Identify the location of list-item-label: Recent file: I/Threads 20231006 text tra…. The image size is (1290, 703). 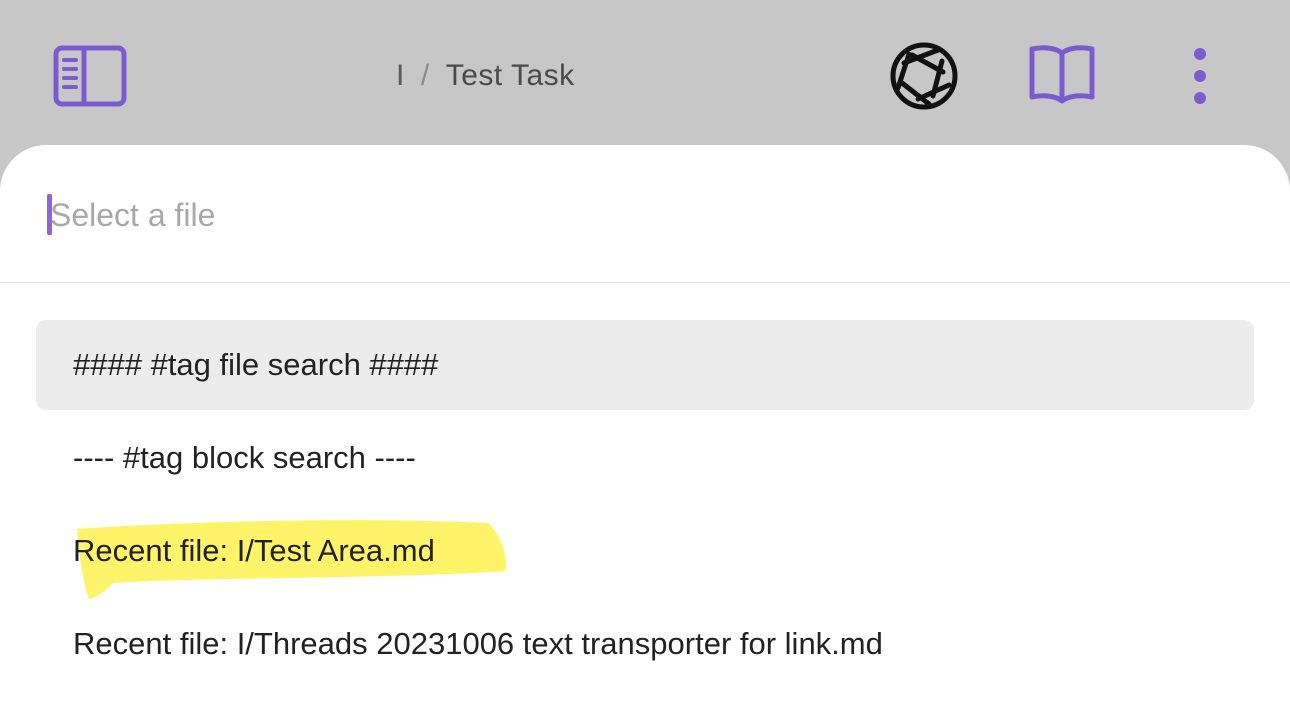
(478, 643).